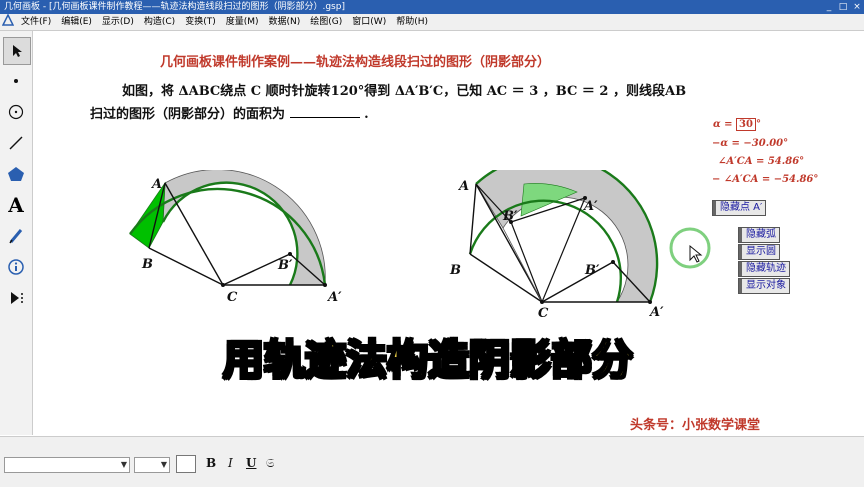  I want to click on maximize-button: □, so click(843, 7).